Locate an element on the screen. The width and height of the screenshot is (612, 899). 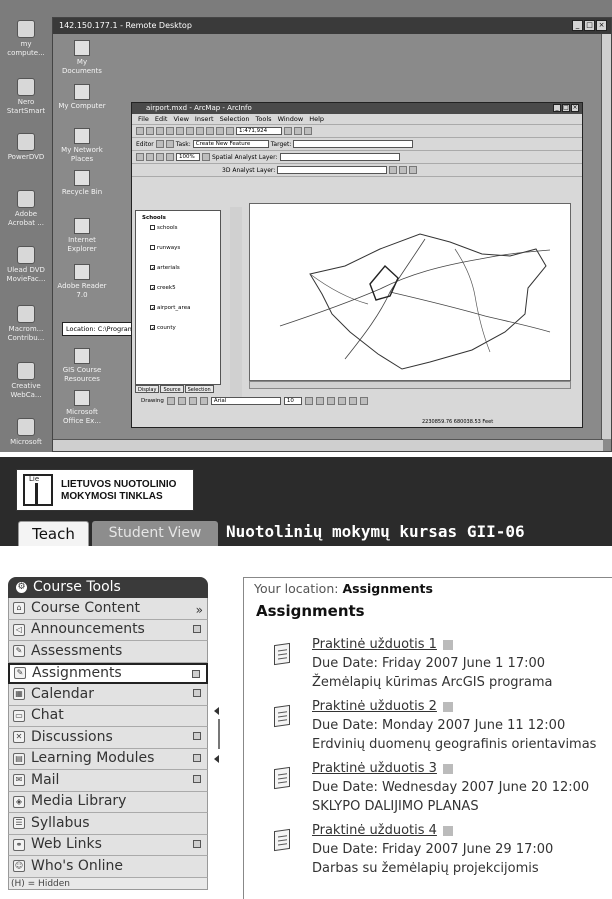
paste-icon is located at coordinates (200, 131).